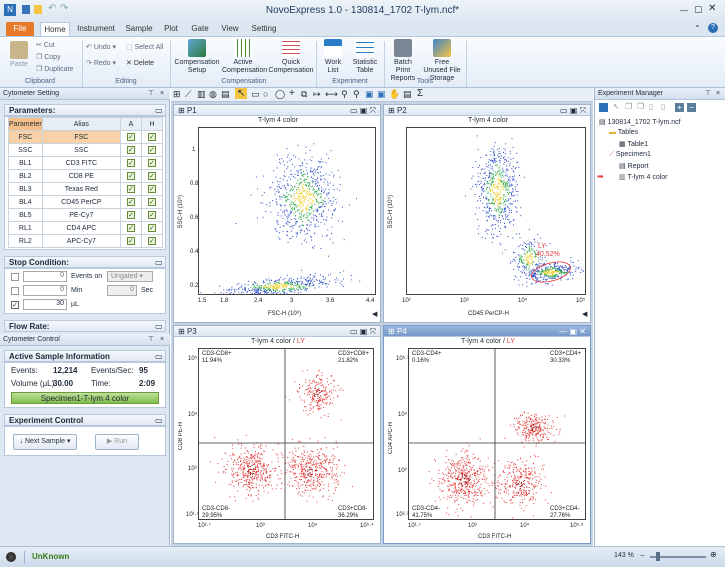 The image size is (725, 567). What do you see at coordinates (96, 29) in the screenshot?
I see `tab-instrument: Instrument` at bounding box center [96, 29].